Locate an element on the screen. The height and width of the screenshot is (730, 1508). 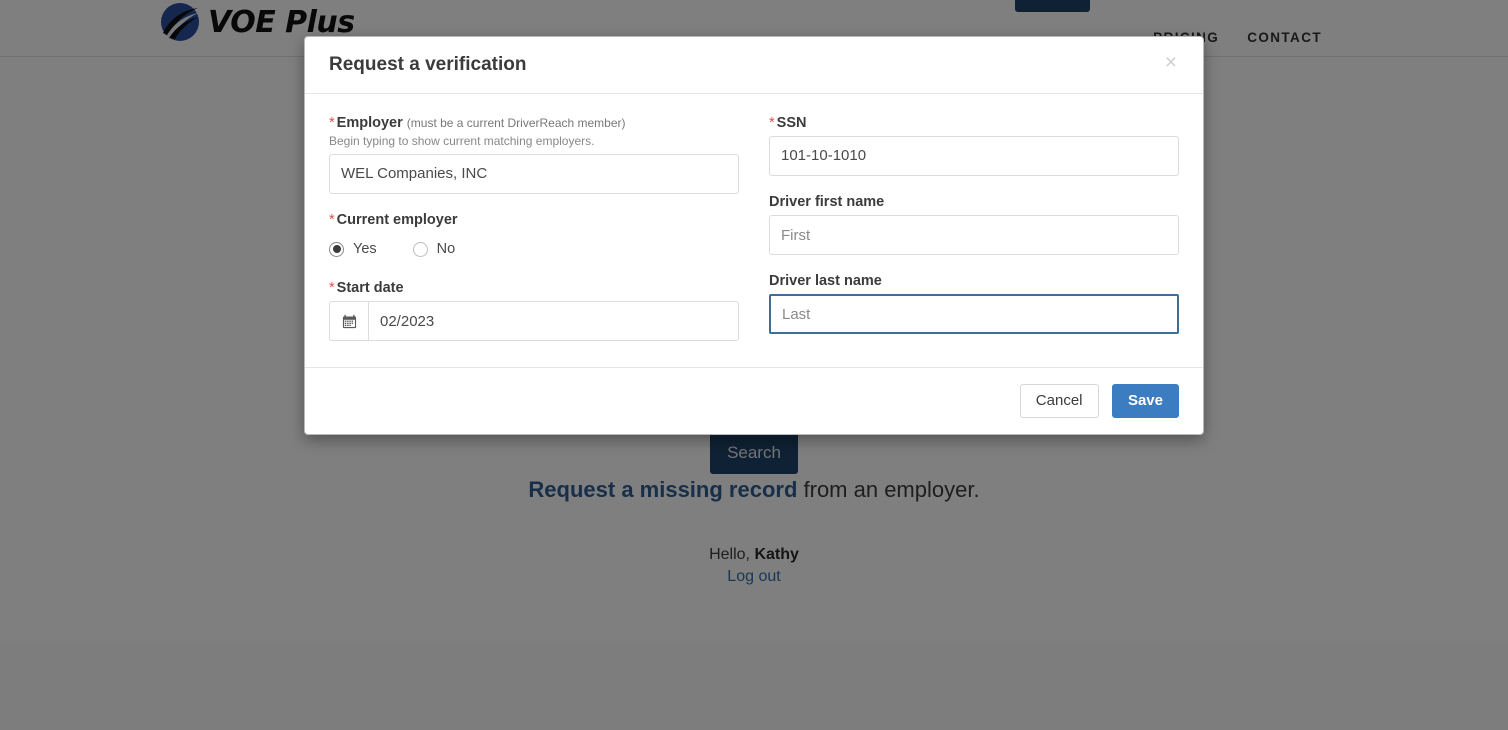
driver-last-name-input is located at coordinates (974, 314).